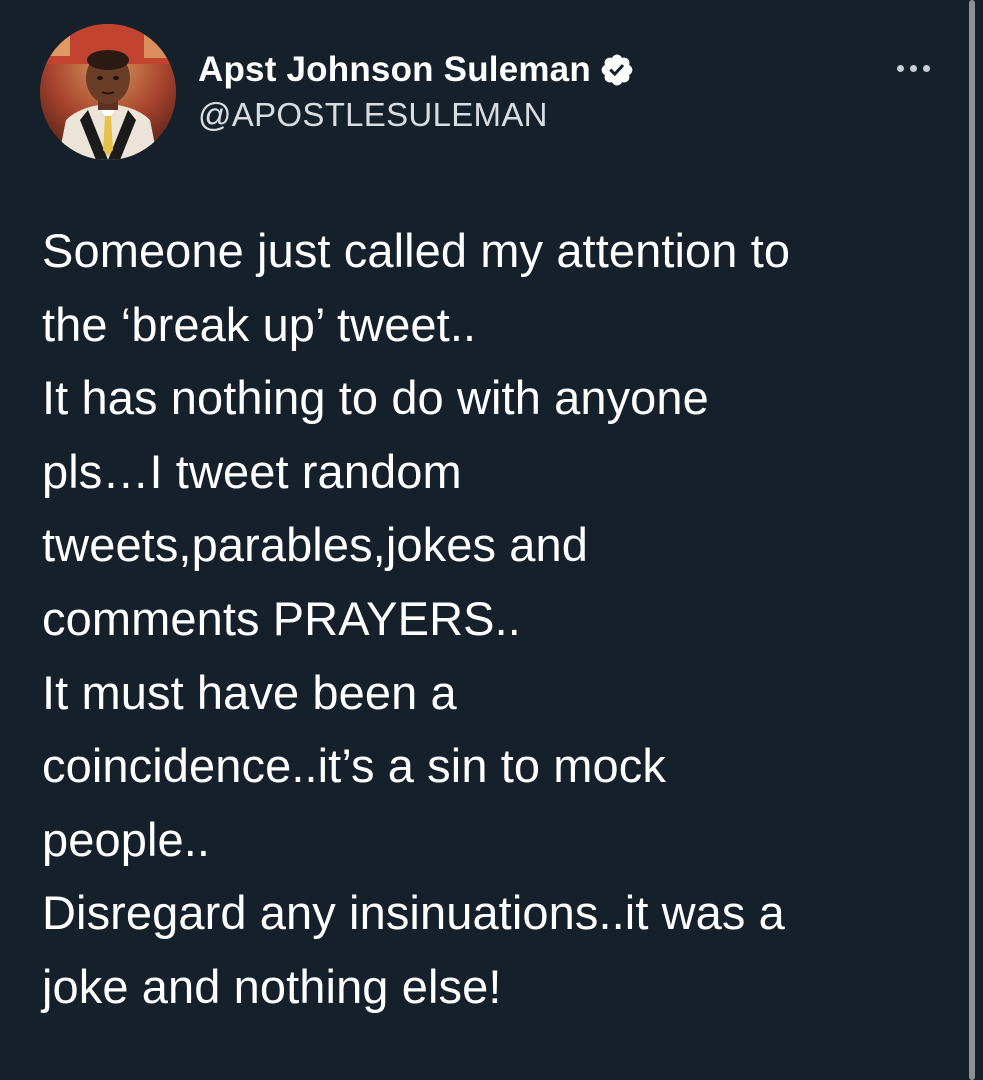 The height and width of the screenshot is (1080, 983). Describe the element at coordinates (394, 70) in the screenshot. I see `author-display-name: Apst Johnson Suleman` at that location.